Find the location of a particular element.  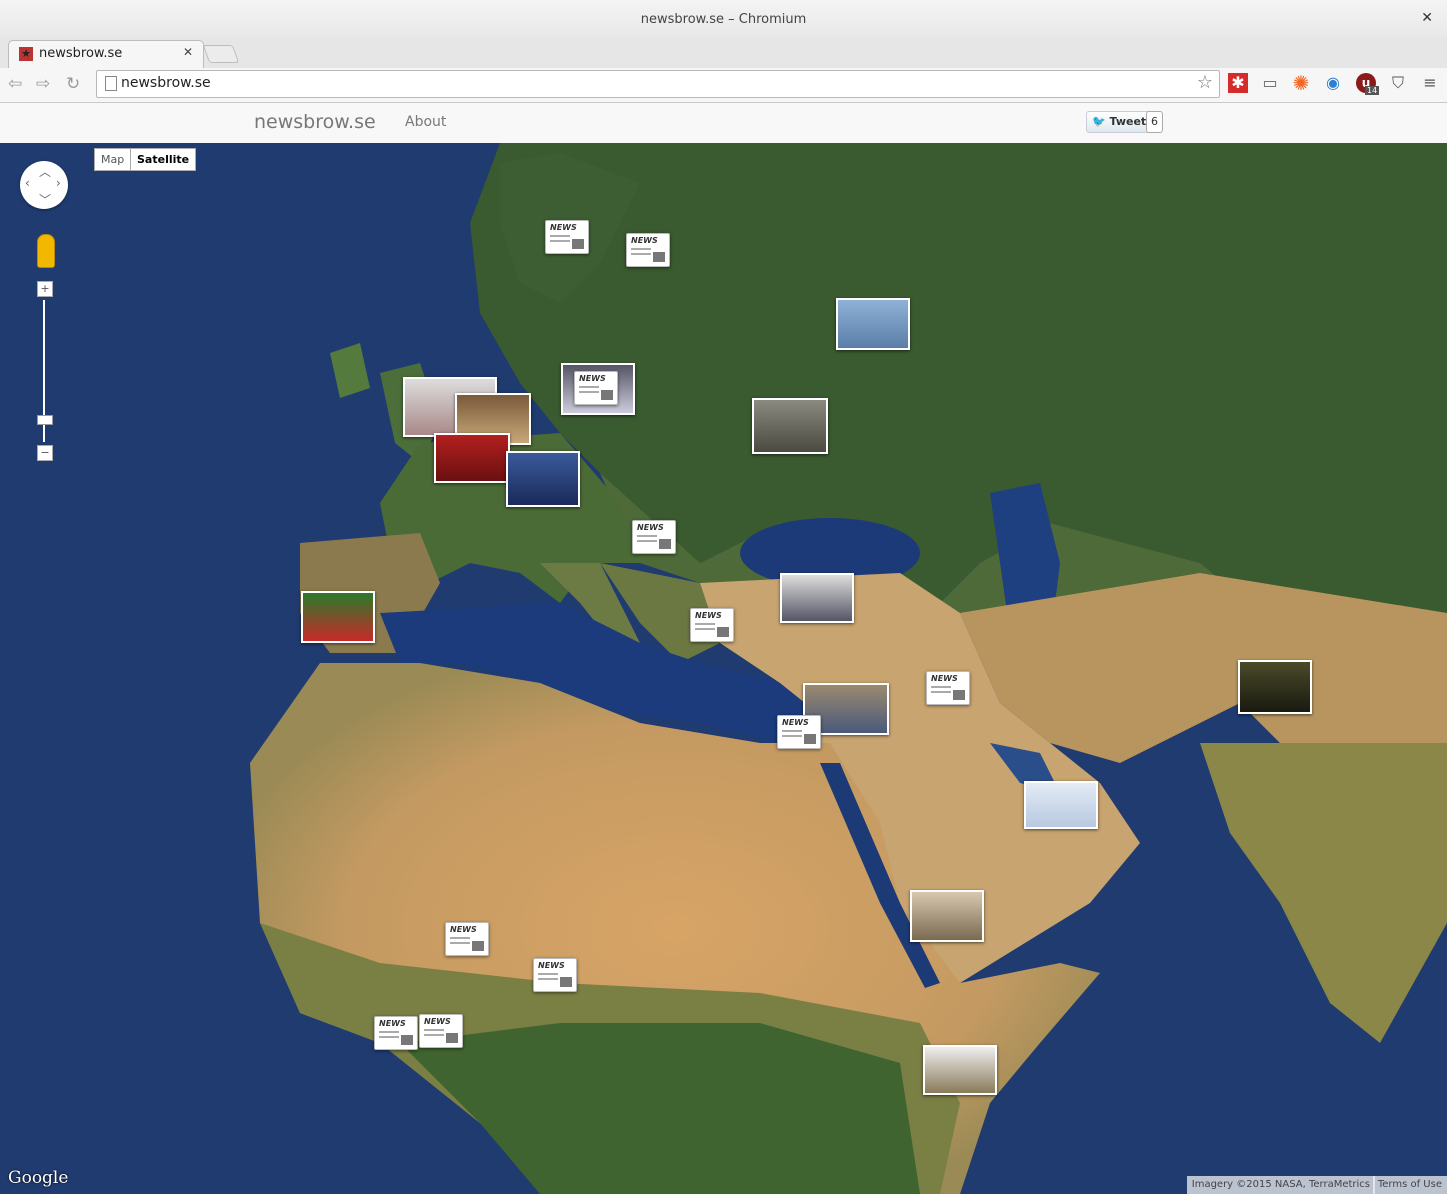

omnibox: newsbrow.se ☆ is located at coordinates (658, 84).